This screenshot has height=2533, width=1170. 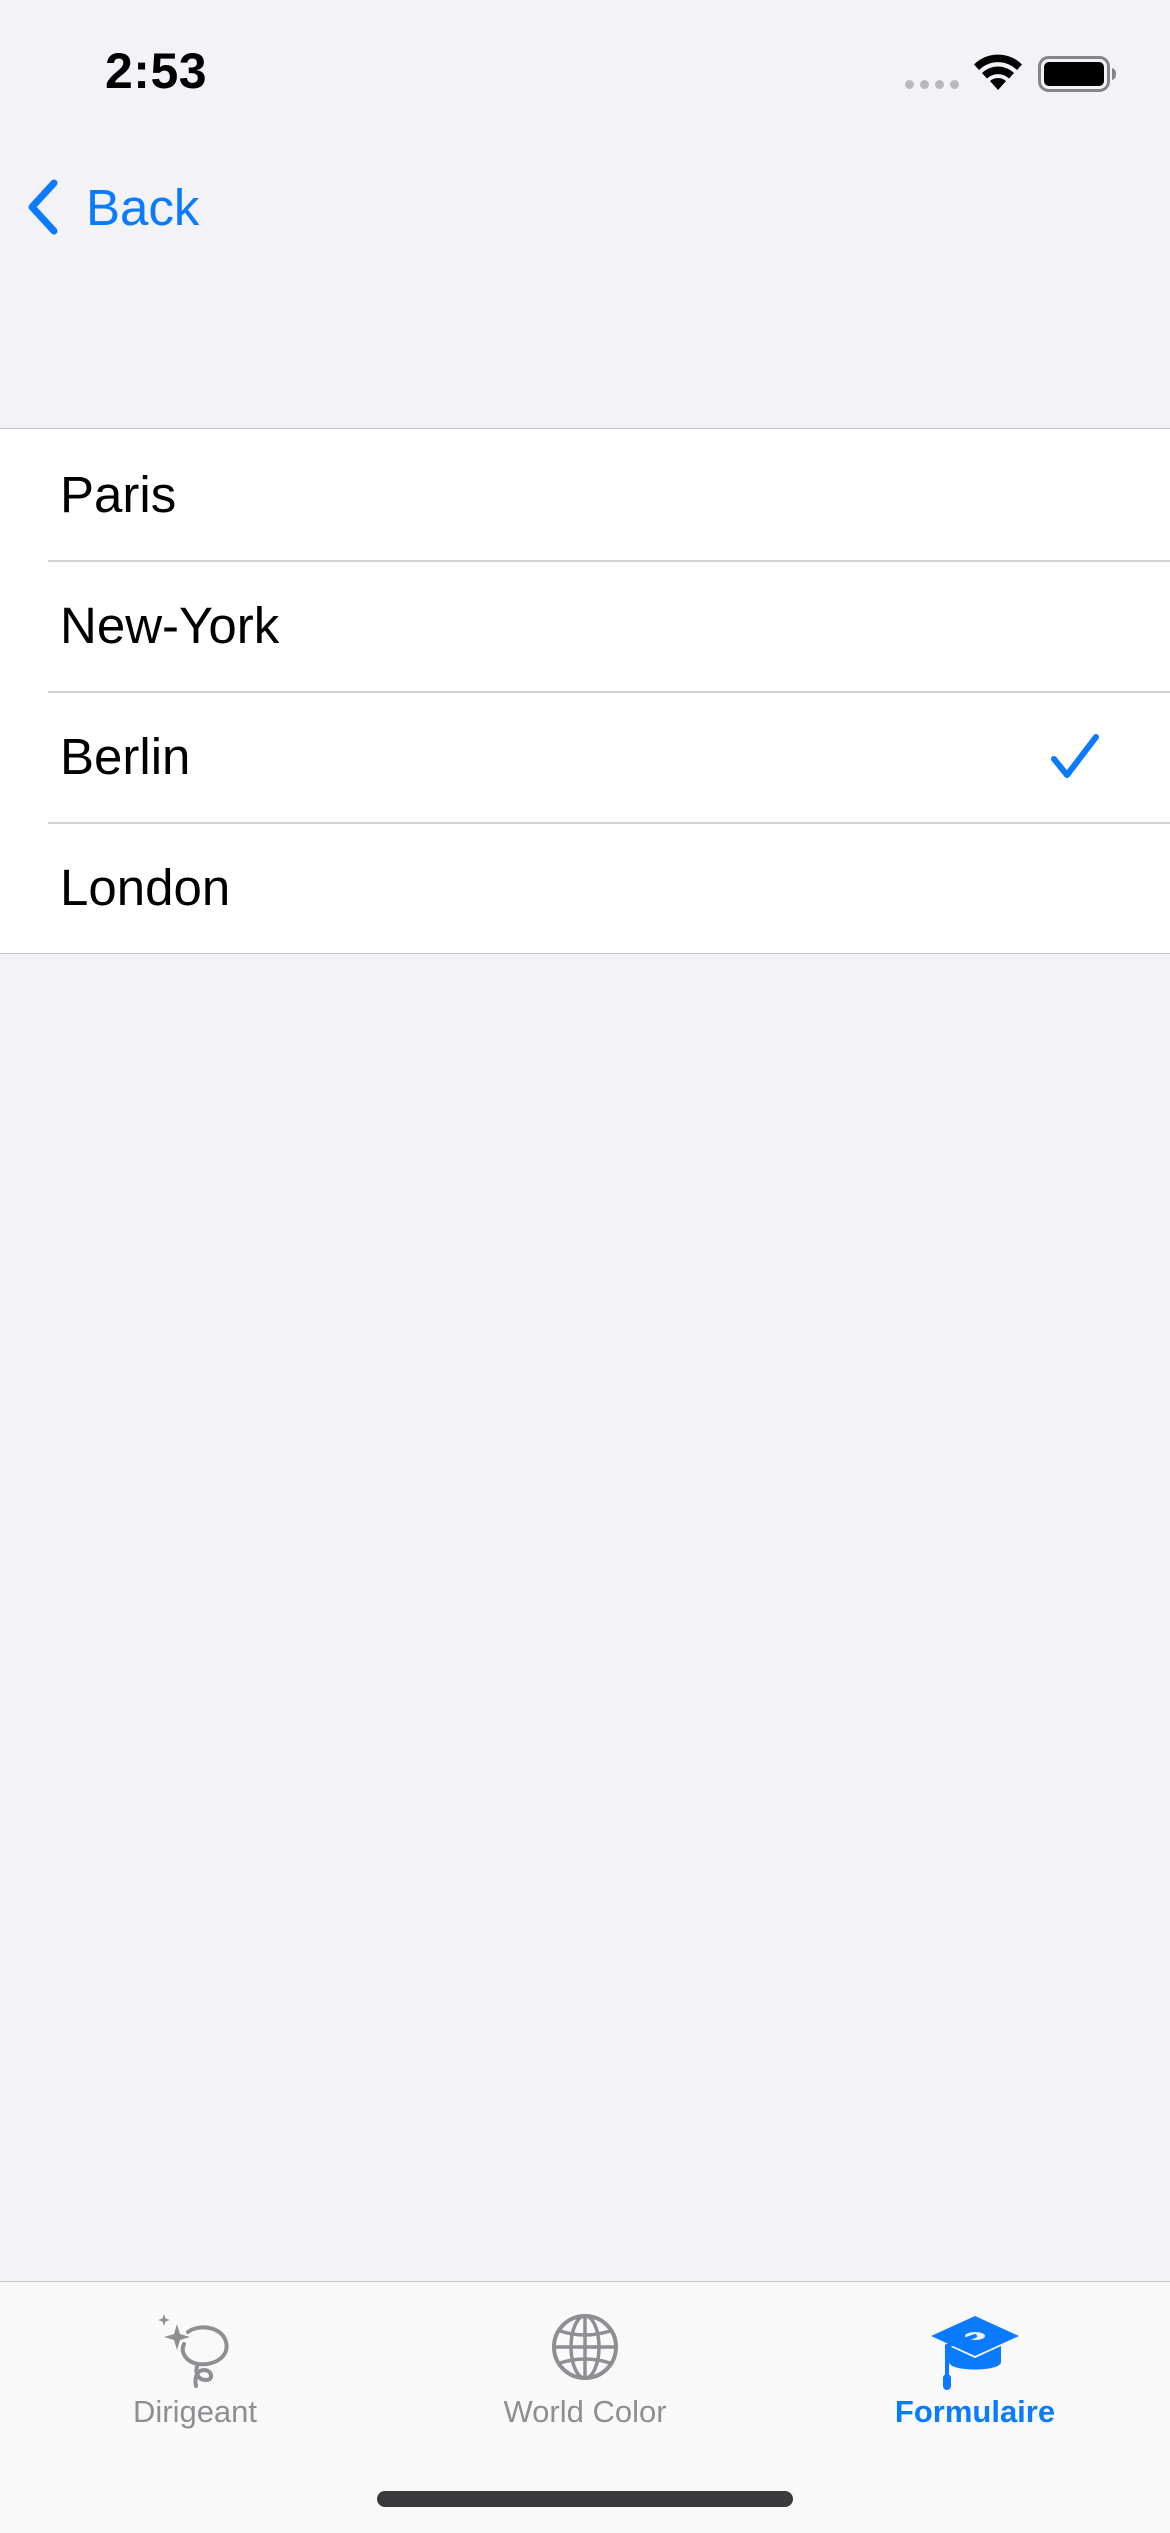 I want to click on back-chevron-icon, so click(x=43, y=207).